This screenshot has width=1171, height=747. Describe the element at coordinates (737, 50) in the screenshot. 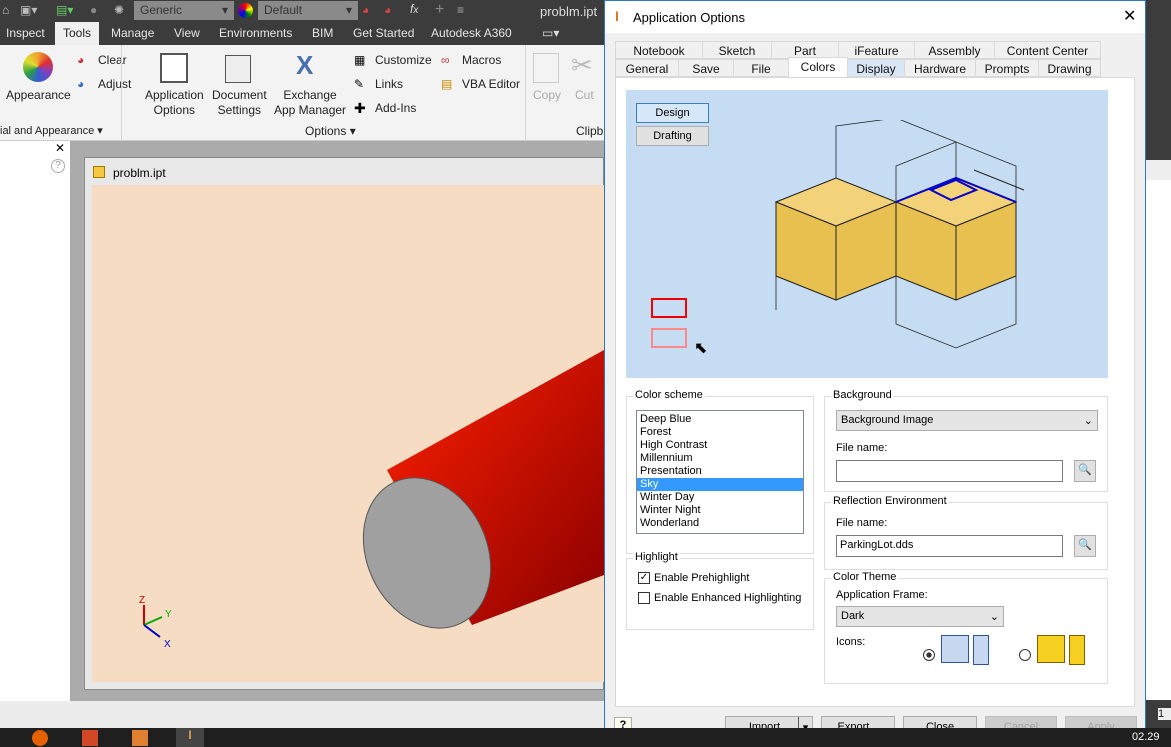

I see `tab-sketch: Sketch` at that location.